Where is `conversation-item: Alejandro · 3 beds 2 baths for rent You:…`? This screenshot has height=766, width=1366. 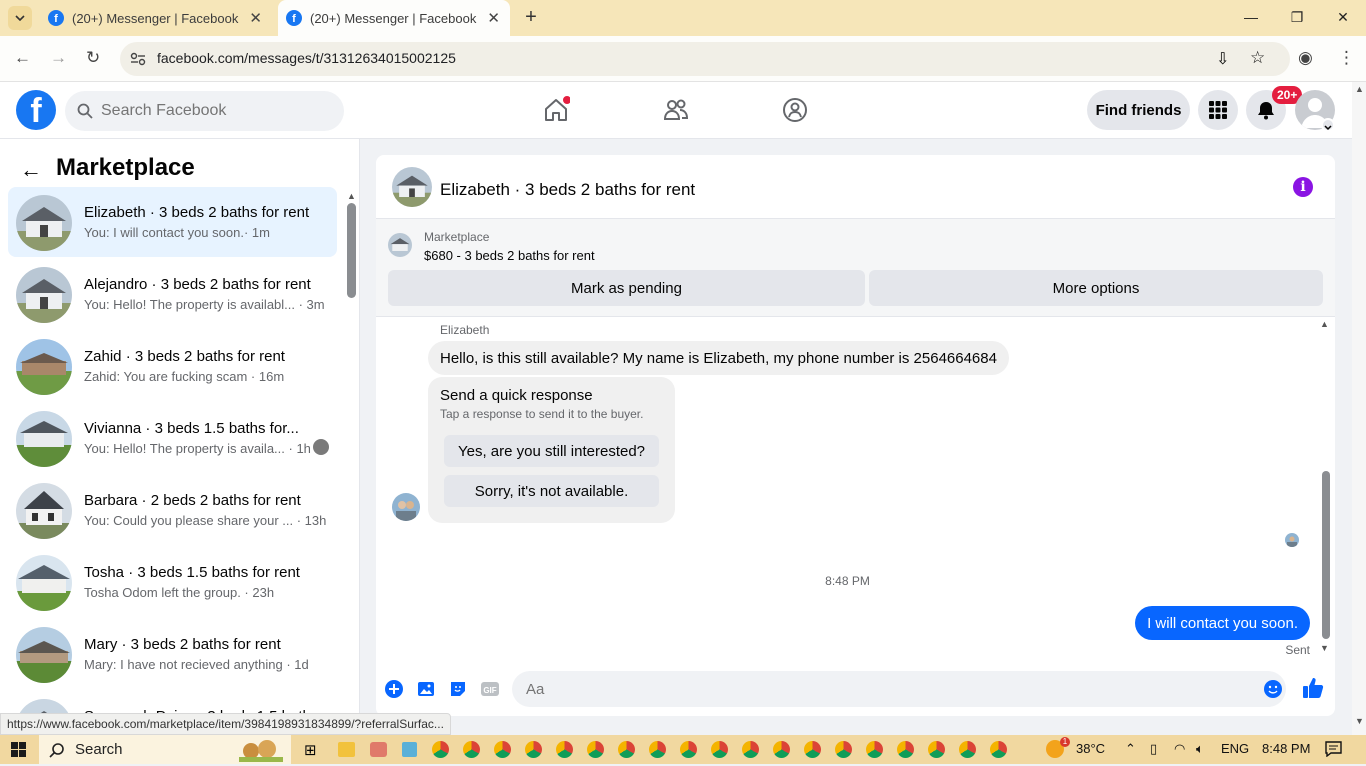
conversation-item: Alejandro · 3 beds 2 baths for rent You:… is located at coordinates (172, 294).